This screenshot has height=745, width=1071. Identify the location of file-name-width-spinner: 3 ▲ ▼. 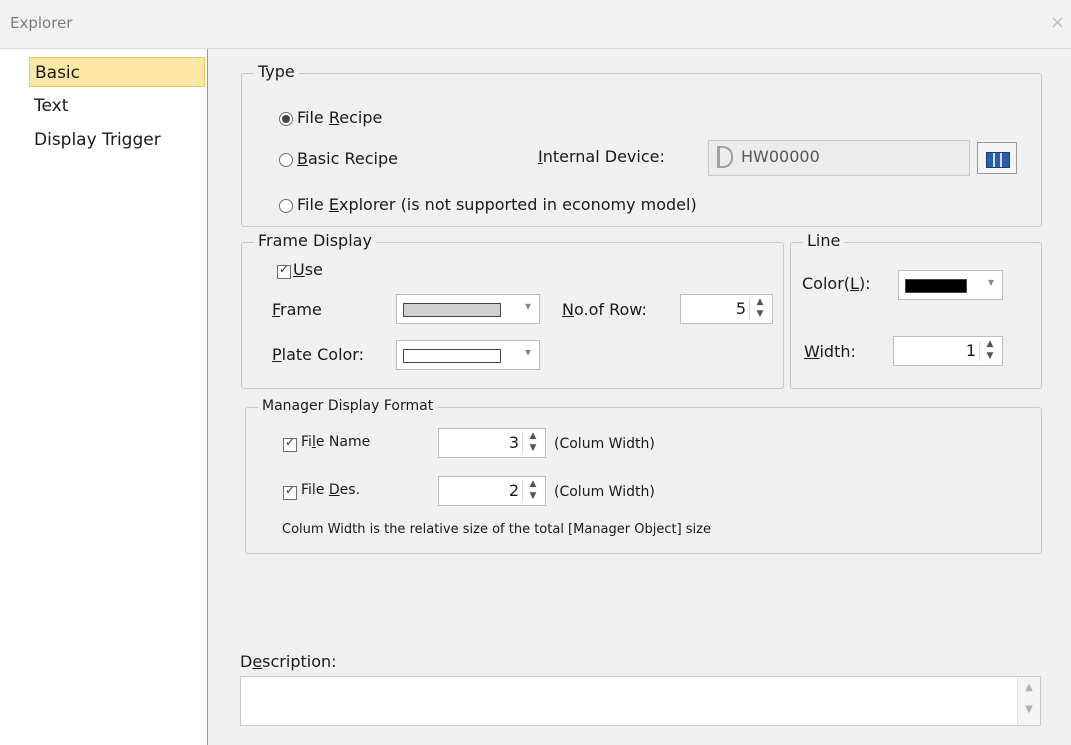
(492, 443).